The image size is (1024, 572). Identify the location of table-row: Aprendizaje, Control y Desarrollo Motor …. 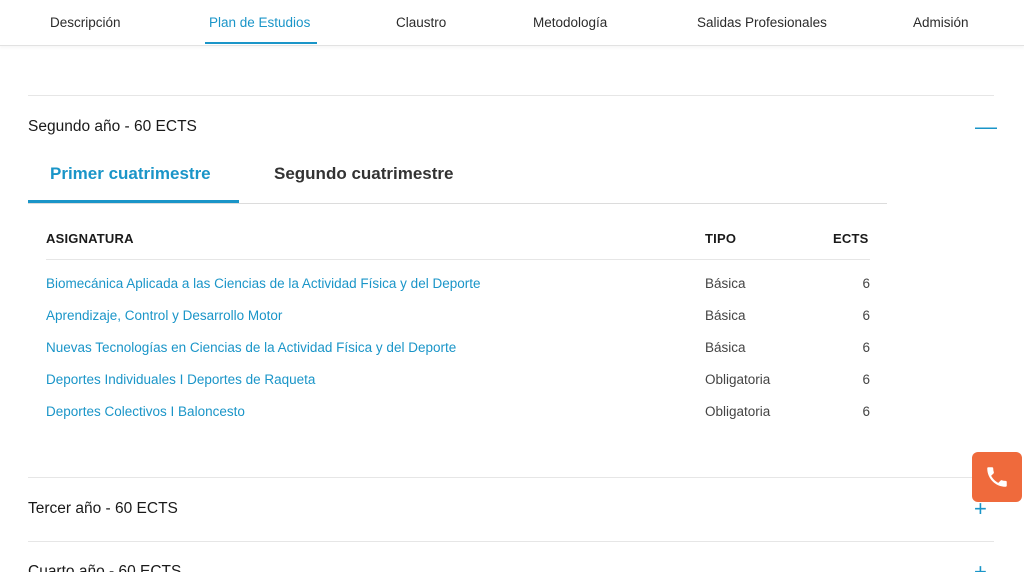
(512, 324).